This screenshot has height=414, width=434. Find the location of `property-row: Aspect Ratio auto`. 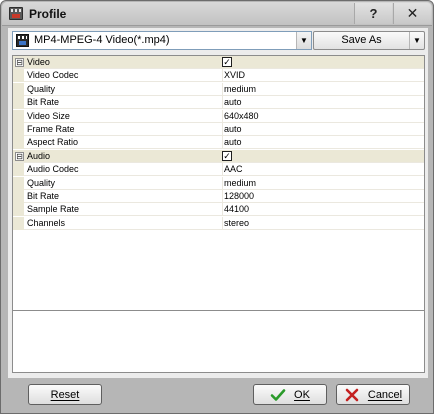

property-row: Aspect Ratio auto is located at coordinates (218, 143).